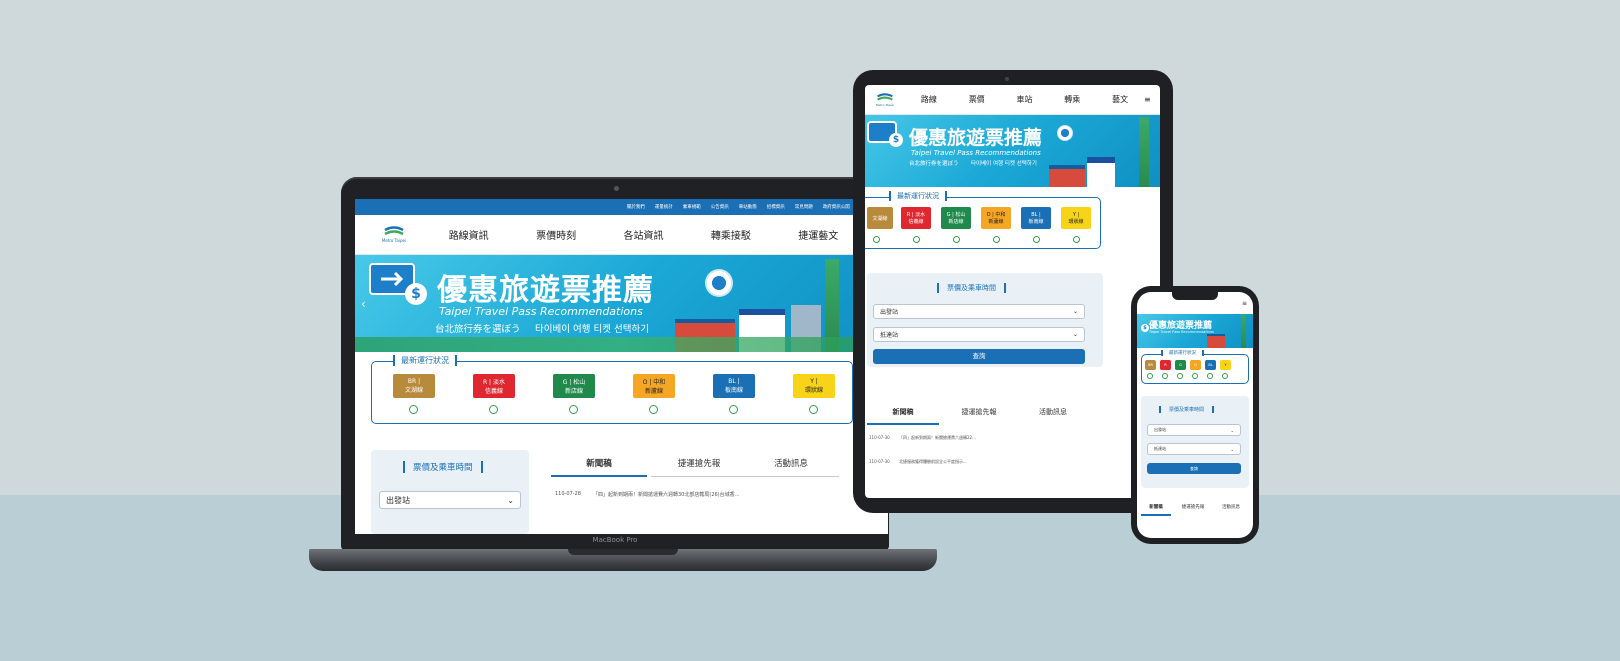 The width and height of the screenshot is (1620, 661). Describe the element at coordinates (664, 207) in the screenshot. I see `utility-link: 運量統計` at that location.